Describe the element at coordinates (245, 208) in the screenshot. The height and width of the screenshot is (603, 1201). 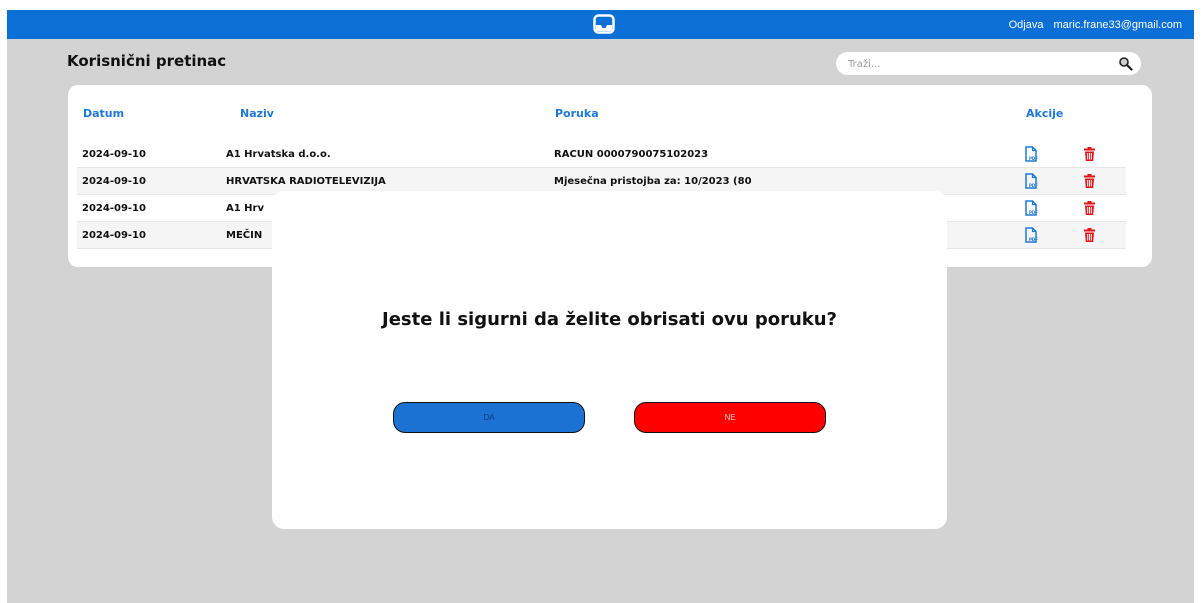
I see `row-name: A1 Hrv` at that location.